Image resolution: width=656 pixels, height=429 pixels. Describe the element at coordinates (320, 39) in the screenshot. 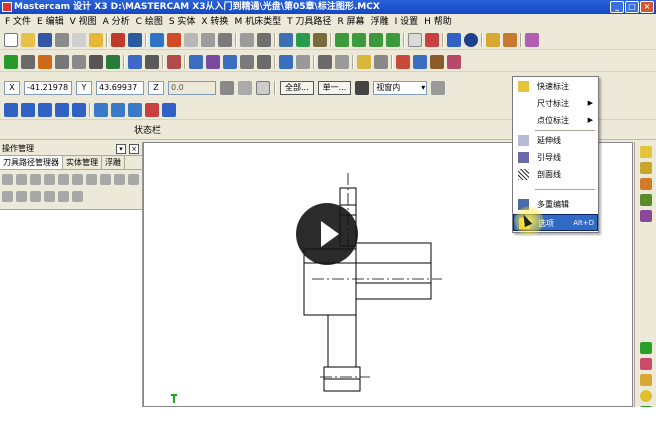

I see `wireframe-icon` at that location.